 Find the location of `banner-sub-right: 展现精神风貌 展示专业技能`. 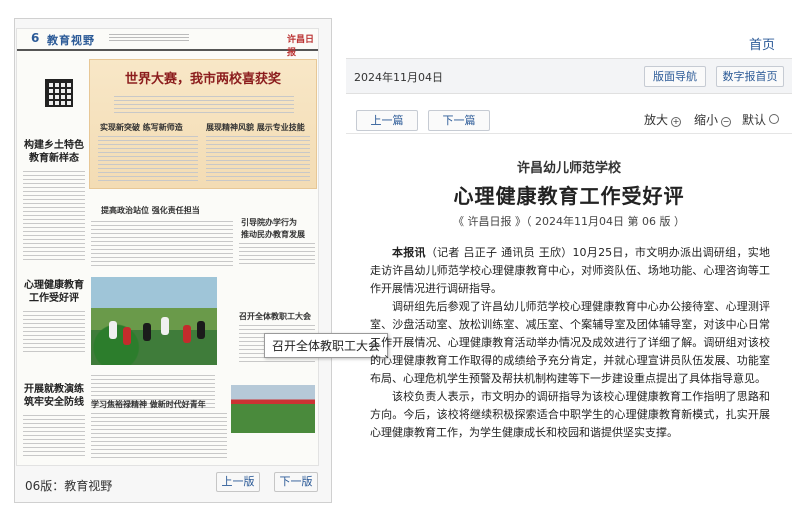

banner-sub-right: 展现精神风貌 展示专业技能 is located at coordinates (255, 127).